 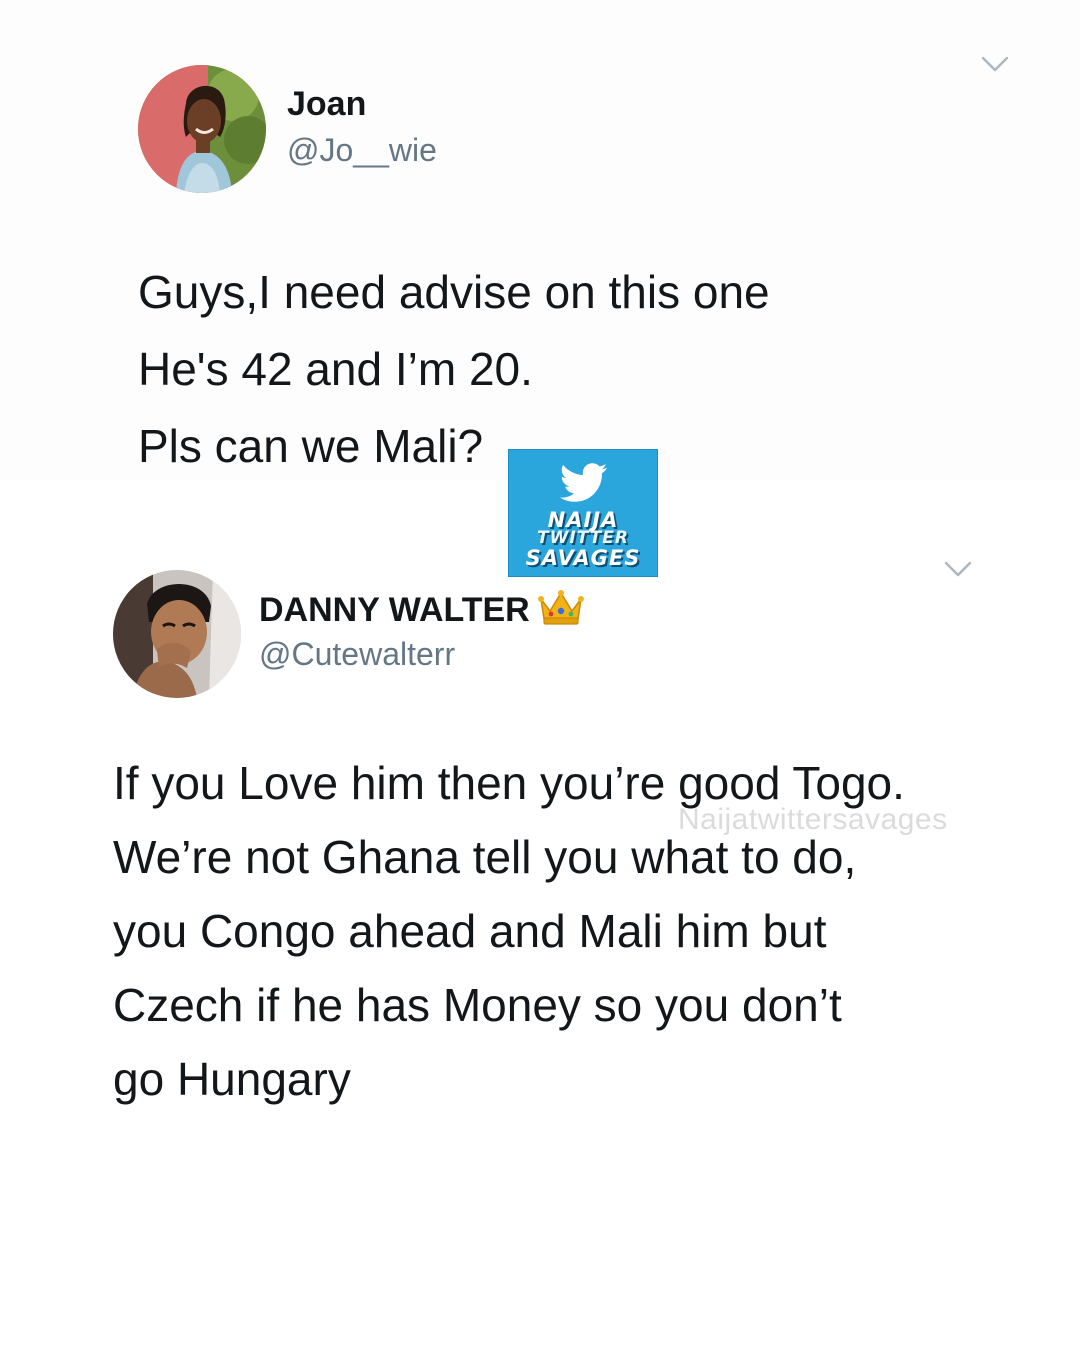 I want to click on tweet-text-line: you Congo ahead and Mali him but, so click(x=470, y=931).